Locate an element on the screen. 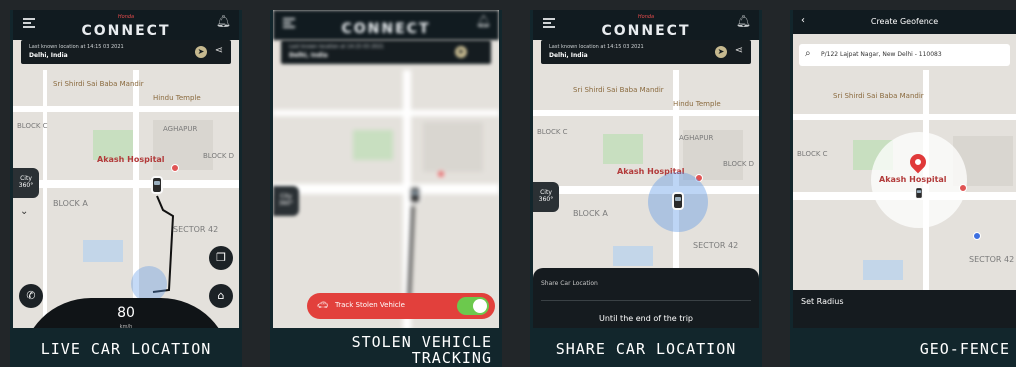  search-value: P/122 Lajpat Nagar, New Delhi - 110083 is located at coordinates (881, 54).